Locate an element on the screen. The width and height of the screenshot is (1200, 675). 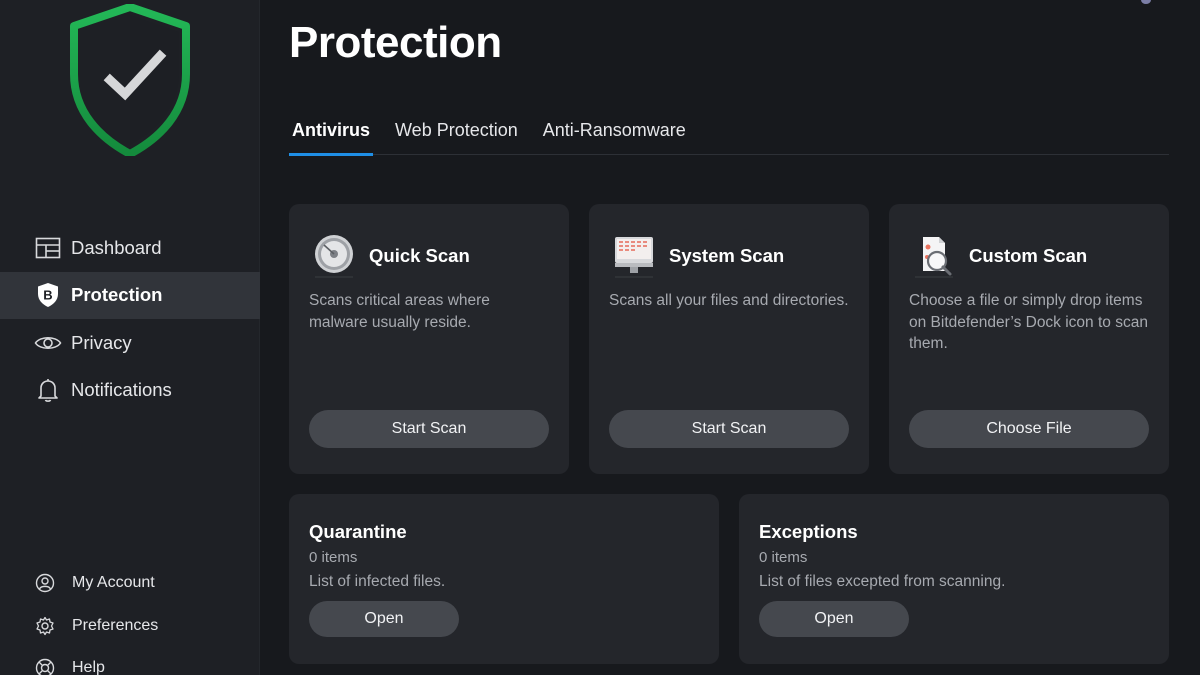
quarantine-description: List of infected files. is located at coordinates (377, 581).